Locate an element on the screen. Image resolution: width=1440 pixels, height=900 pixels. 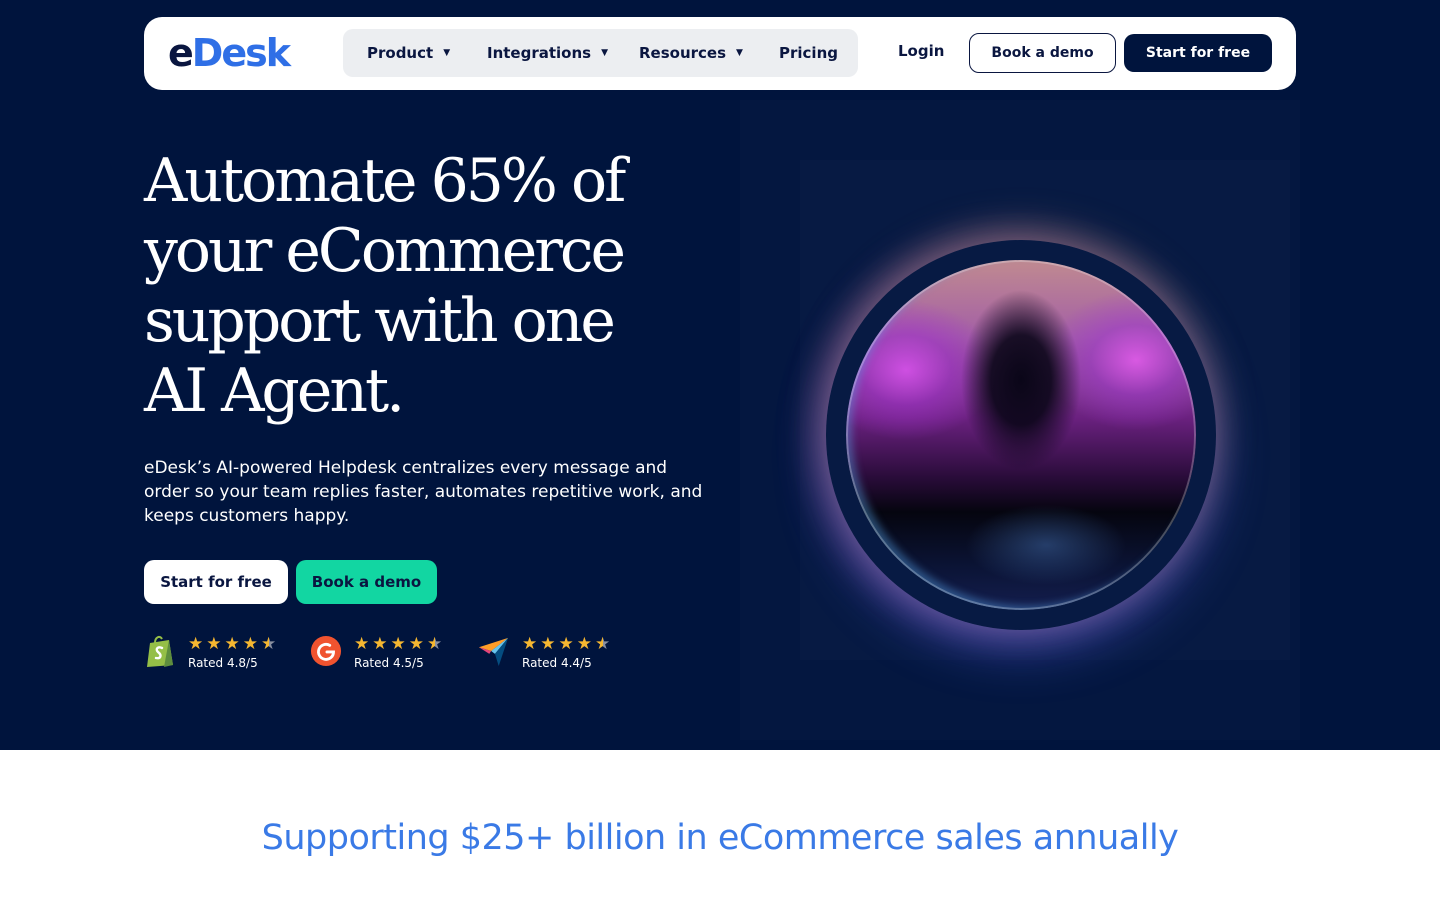
hero-book-demo-button: Book a demo is located at coordinates (366, 582).